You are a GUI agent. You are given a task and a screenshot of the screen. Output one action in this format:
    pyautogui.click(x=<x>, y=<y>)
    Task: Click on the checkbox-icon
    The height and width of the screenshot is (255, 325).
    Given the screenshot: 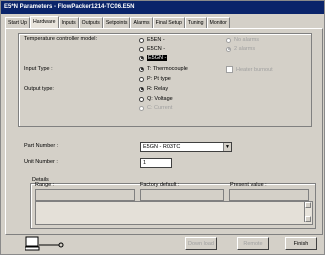 What is the action you would take?
    pyautogui.click(x=229, y=69)
    